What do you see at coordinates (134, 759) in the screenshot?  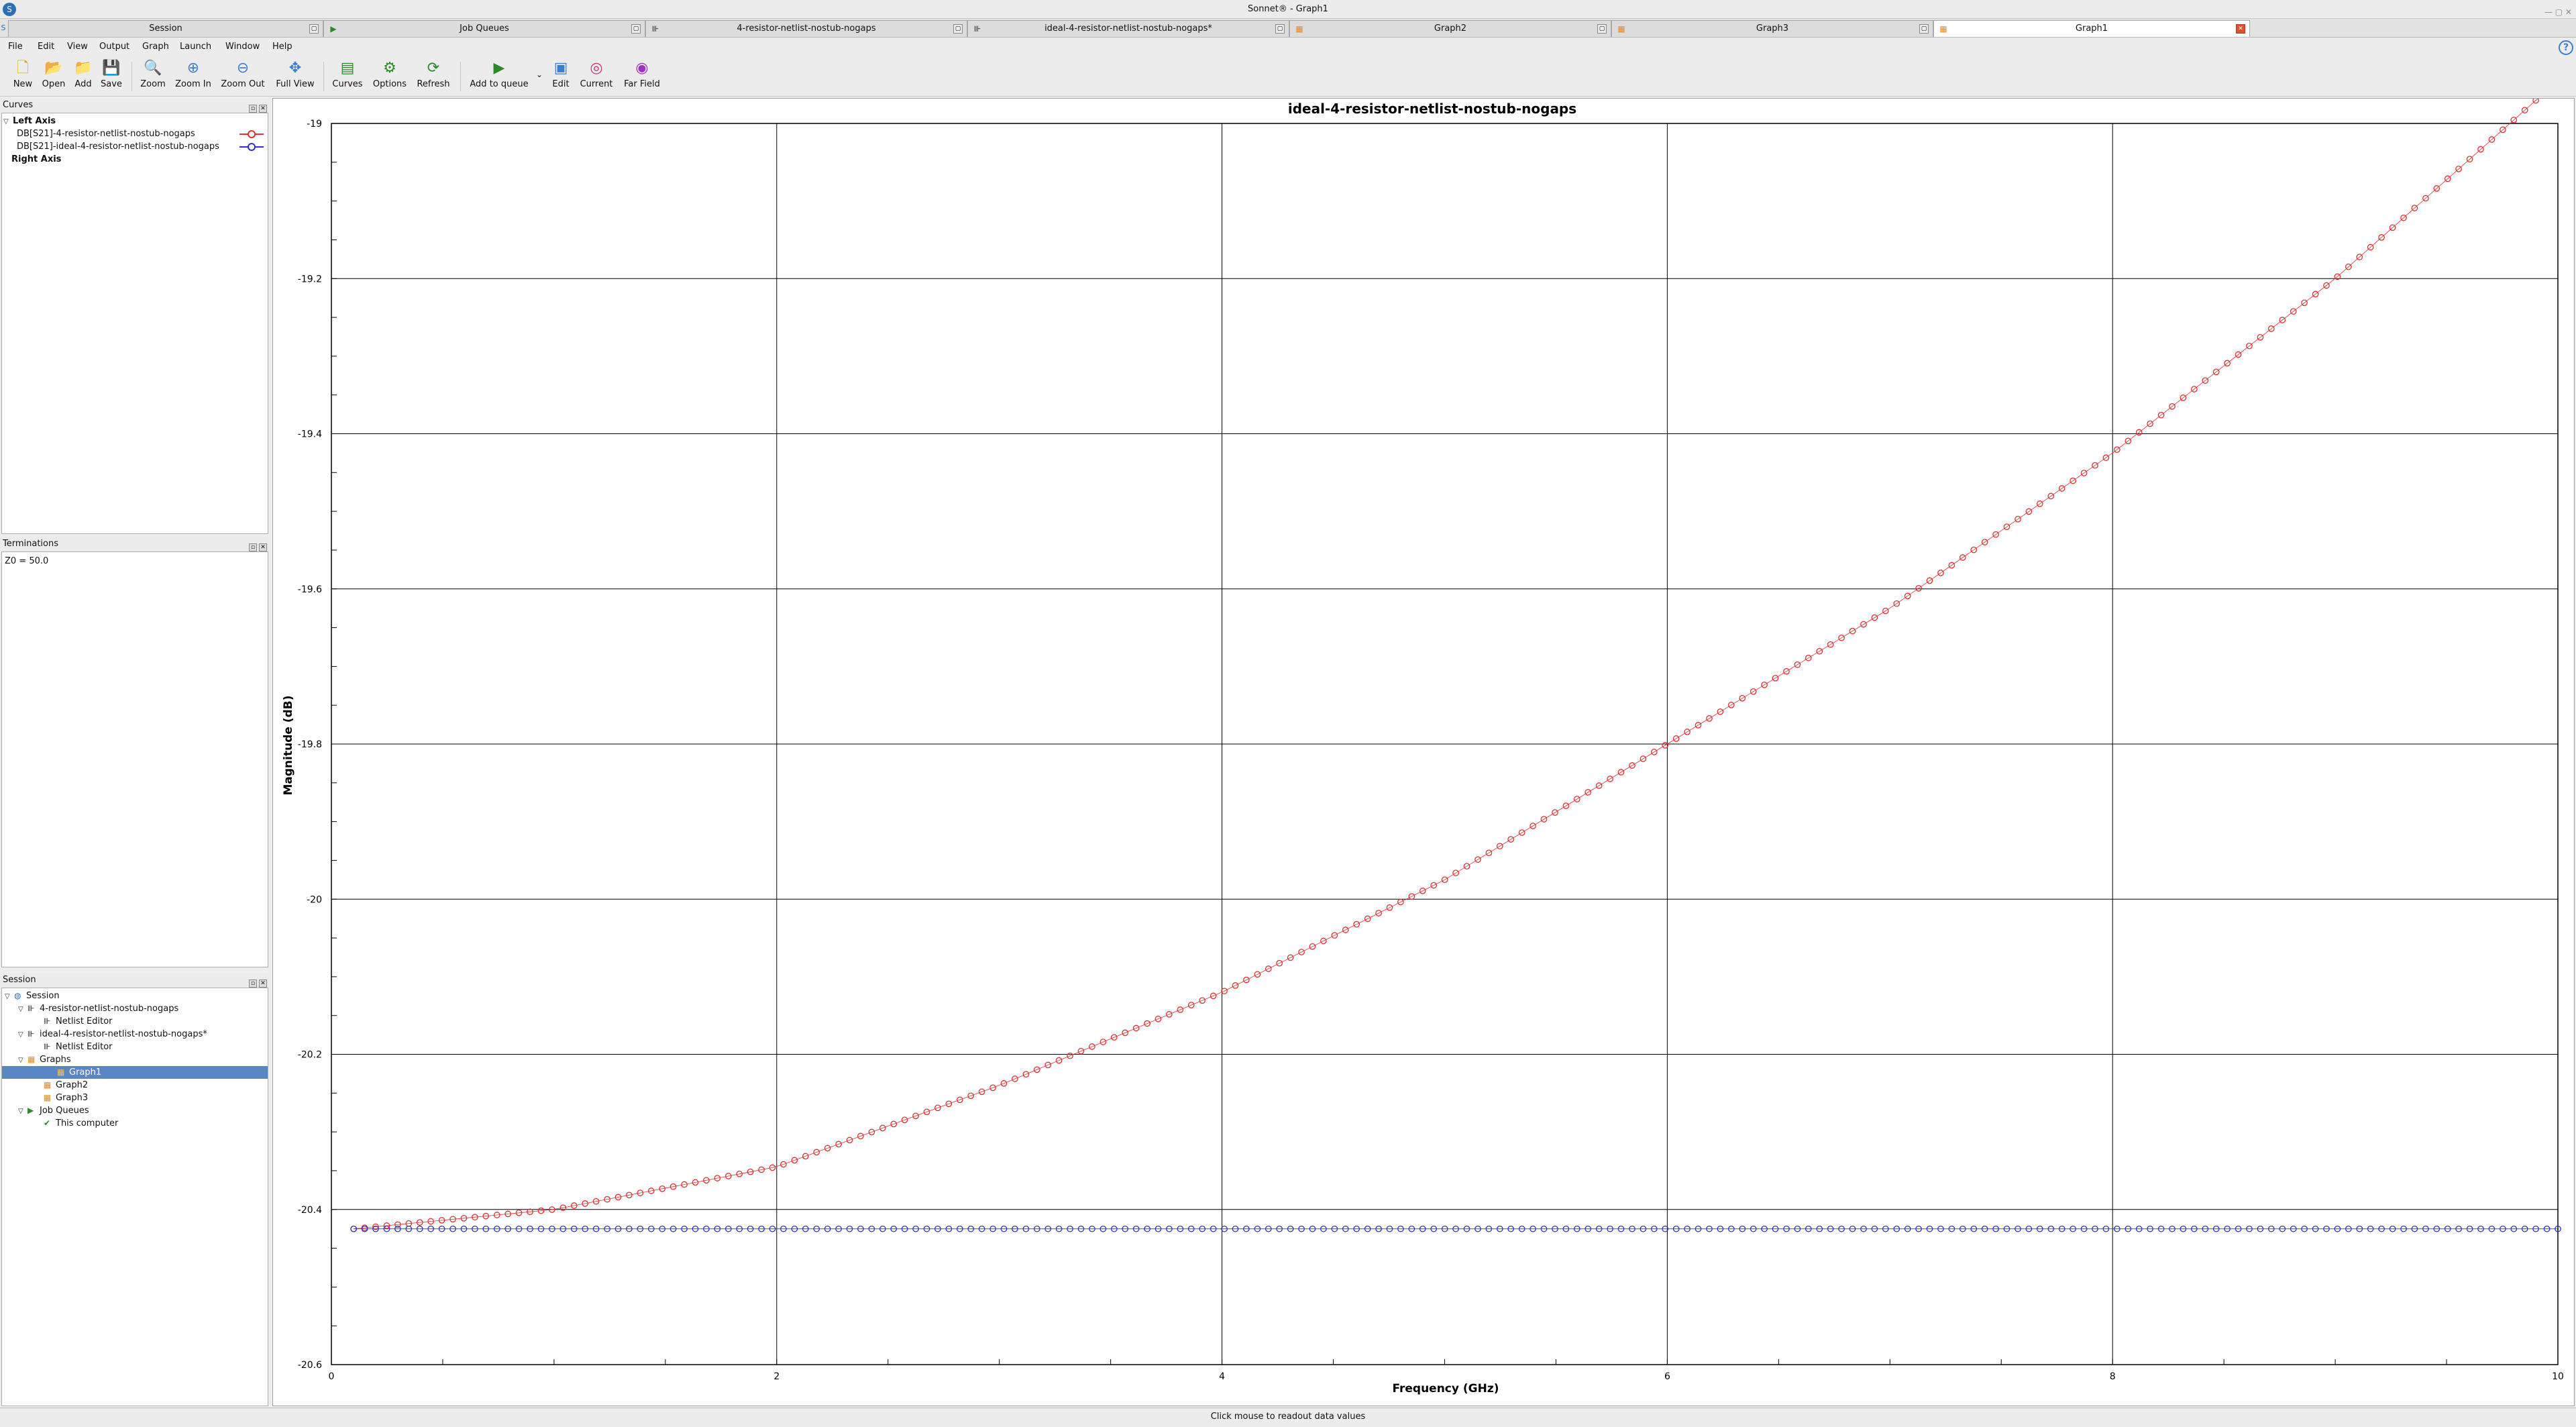 I see `terminations-body: Z0 = 50.0` at bounding box center [134, 759].